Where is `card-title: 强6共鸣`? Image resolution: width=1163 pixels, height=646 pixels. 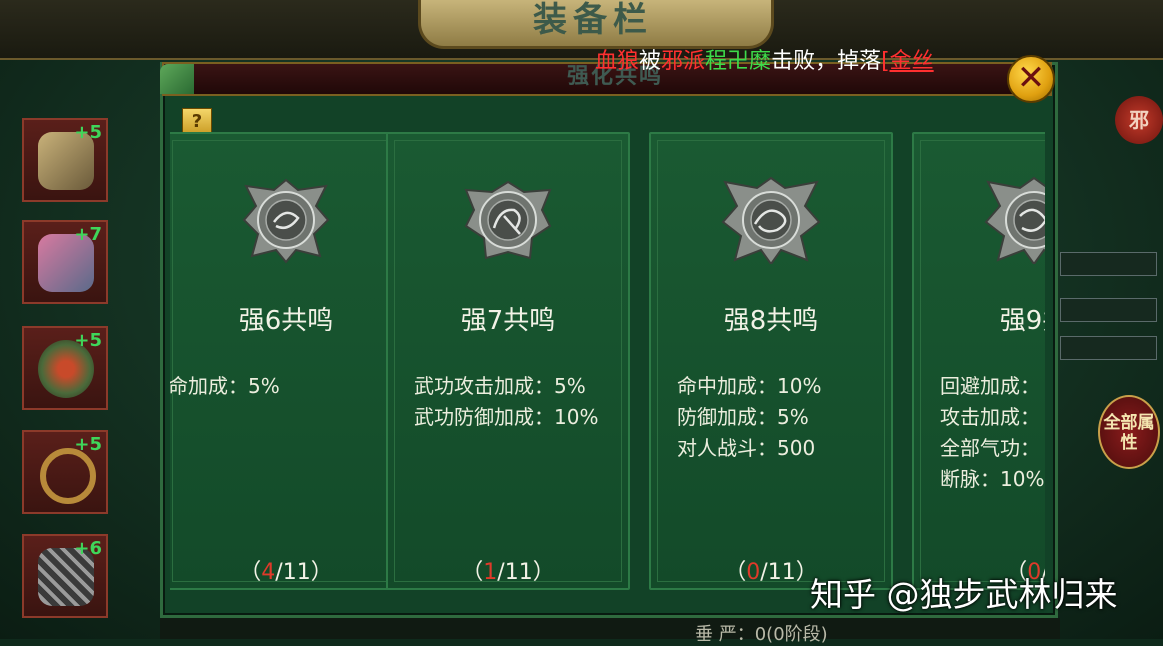 card-title: 强6共鸣 is located at coordinates (286, 321).